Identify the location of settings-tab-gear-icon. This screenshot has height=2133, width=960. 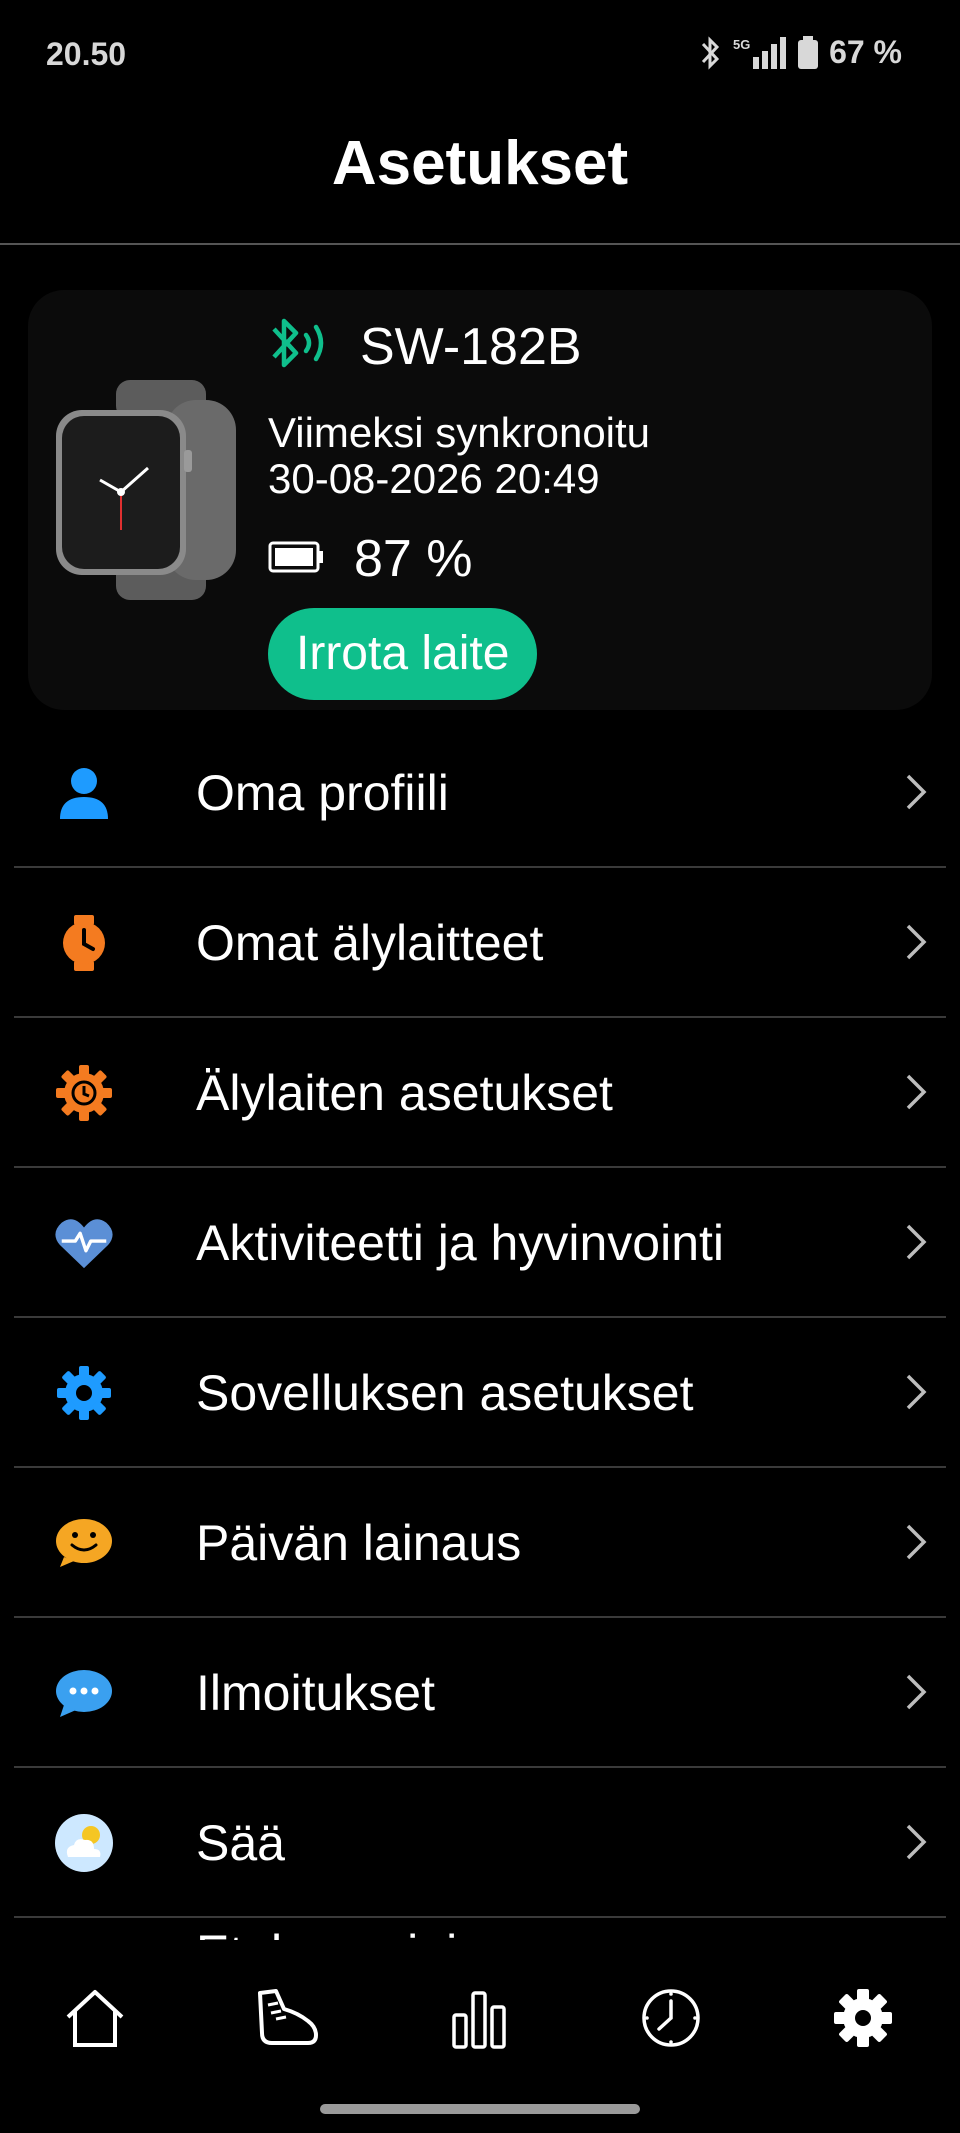
(863, 2018).